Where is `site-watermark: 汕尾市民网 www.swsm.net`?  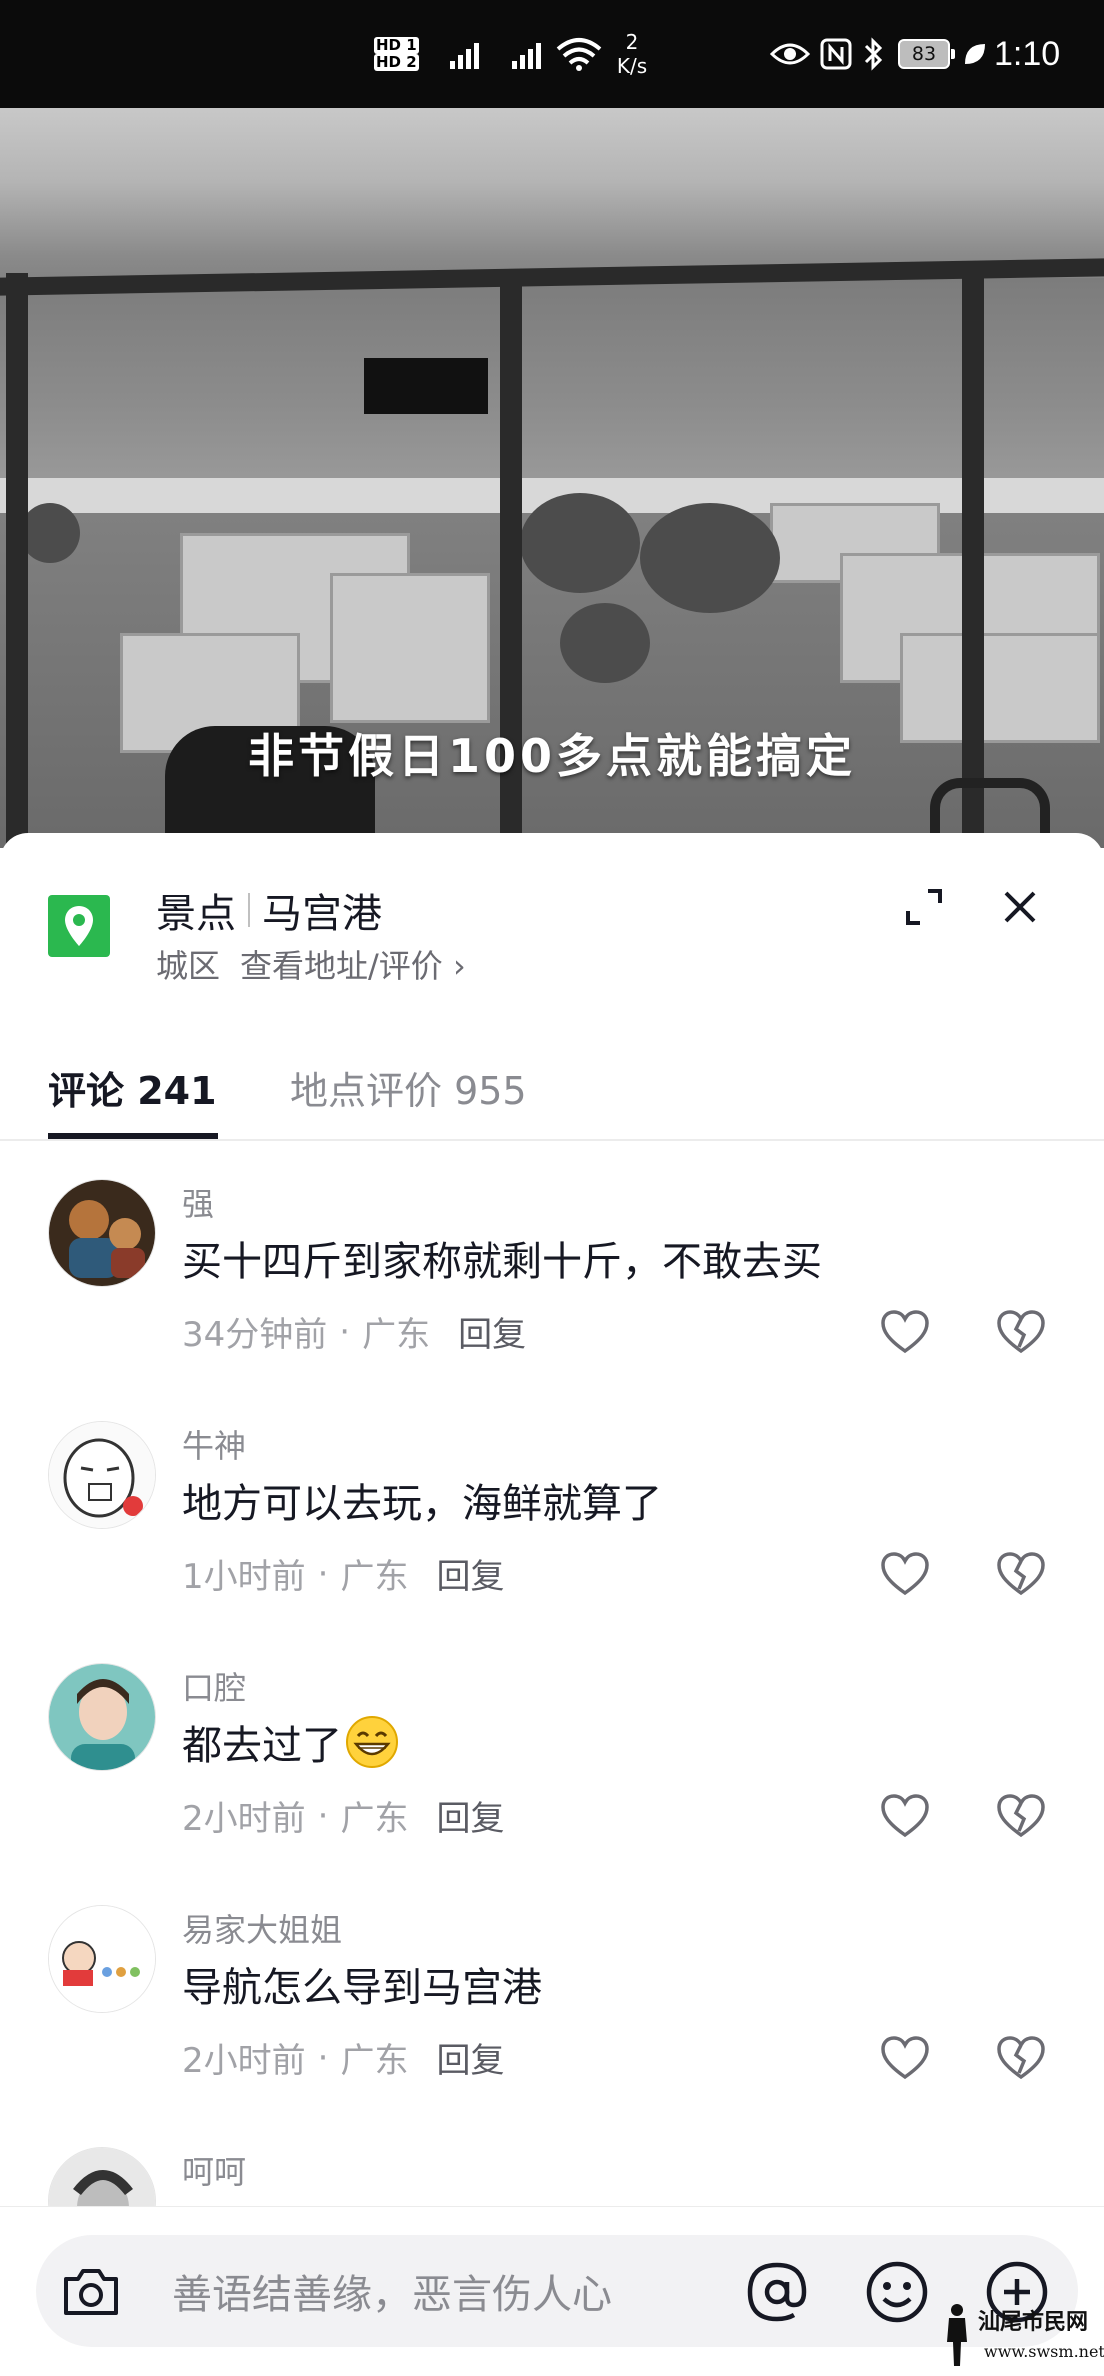 site-watermark: 汕尾市民网 www.swsm.net is located at coordinates (1022, 2335).